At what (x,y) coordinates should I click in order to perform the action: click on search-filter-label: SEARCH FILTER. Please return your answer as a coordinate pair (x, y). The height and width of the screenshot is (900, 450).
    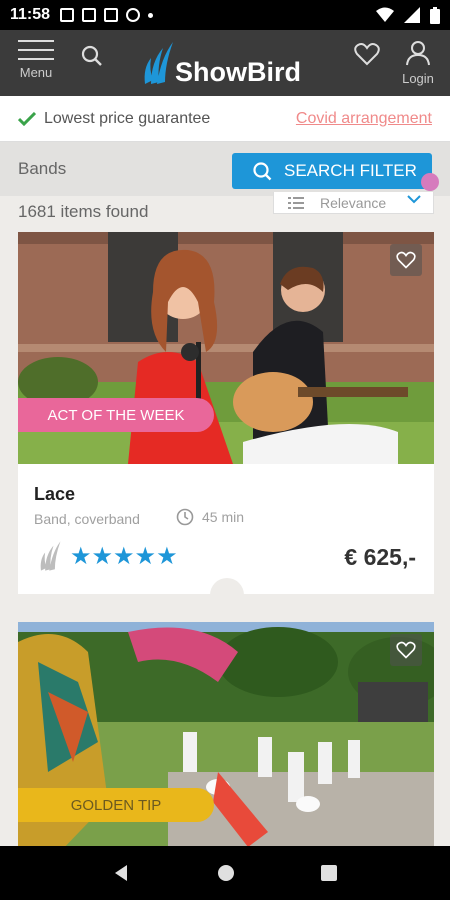
    Looking at the image, I should click on (350, 170).